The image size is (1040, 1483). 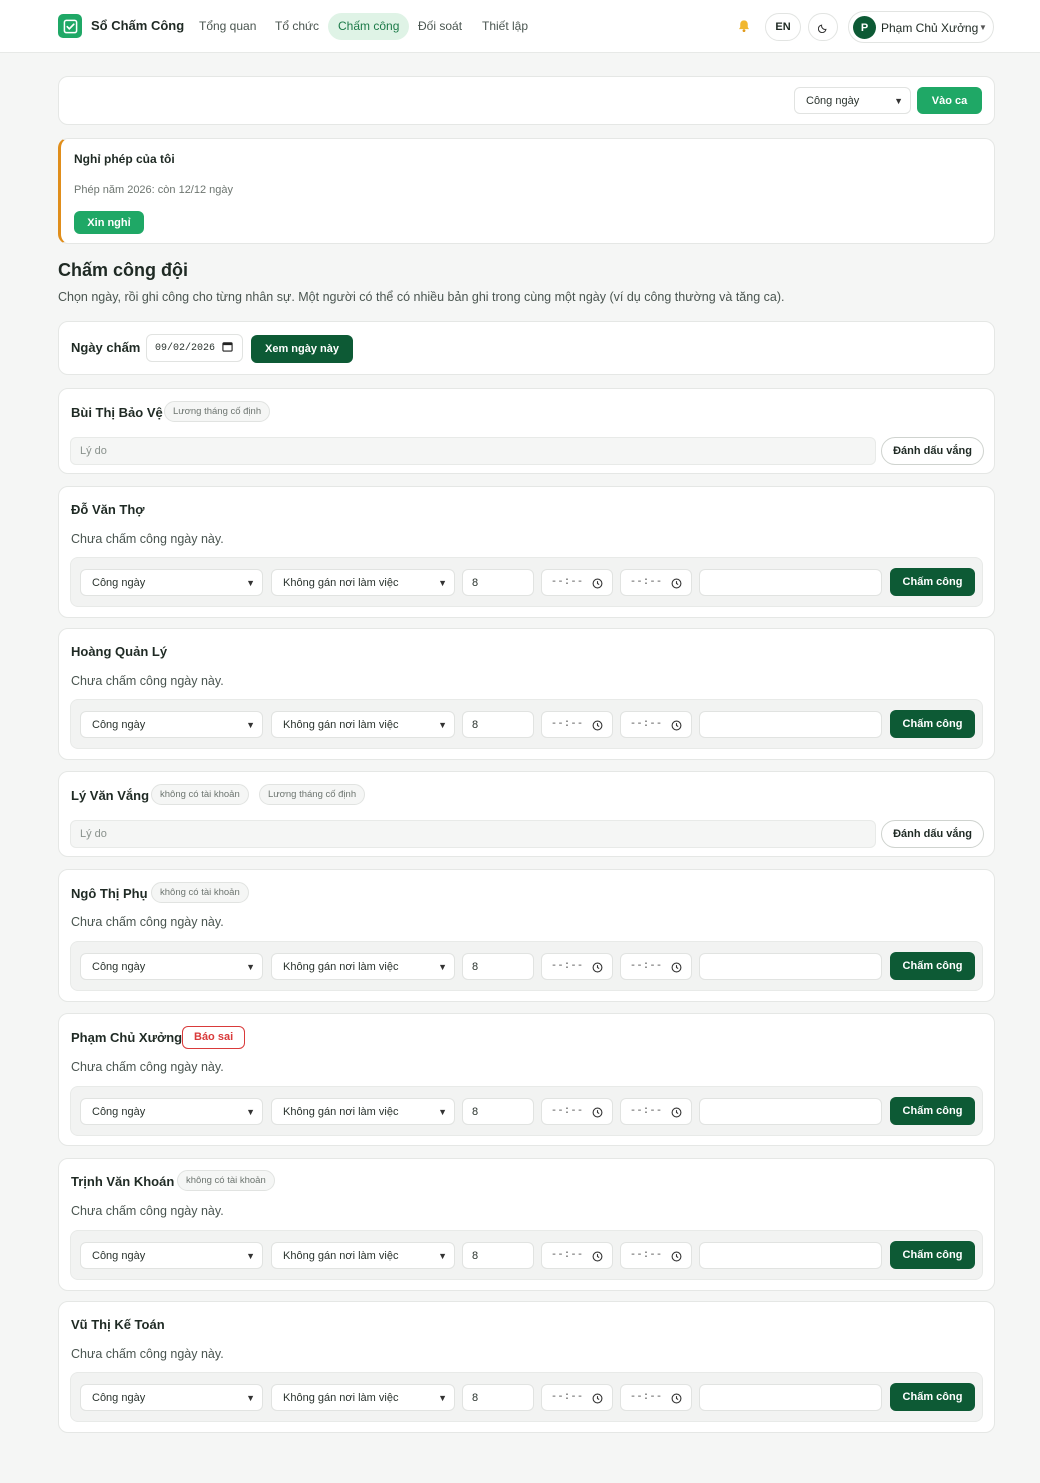 I want to click on bell-icon, so click(x=744, y=26).